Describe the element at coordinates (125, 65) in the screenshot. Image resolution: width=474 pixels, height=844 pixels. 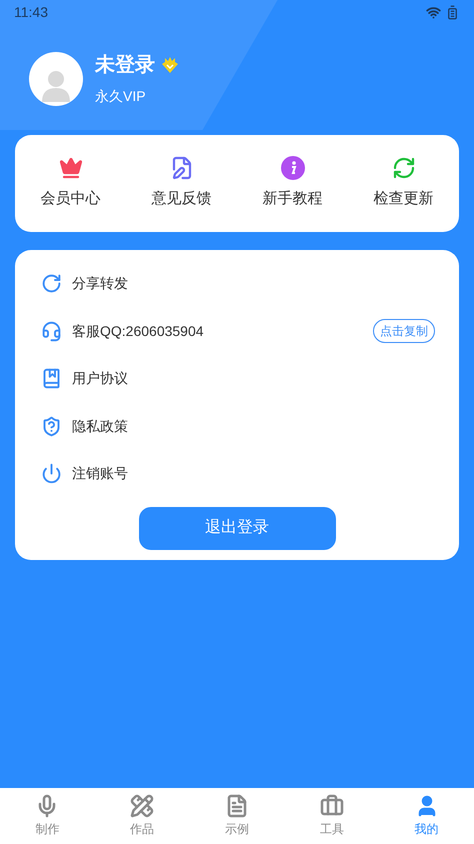
I see `username: 未登录` at that location.